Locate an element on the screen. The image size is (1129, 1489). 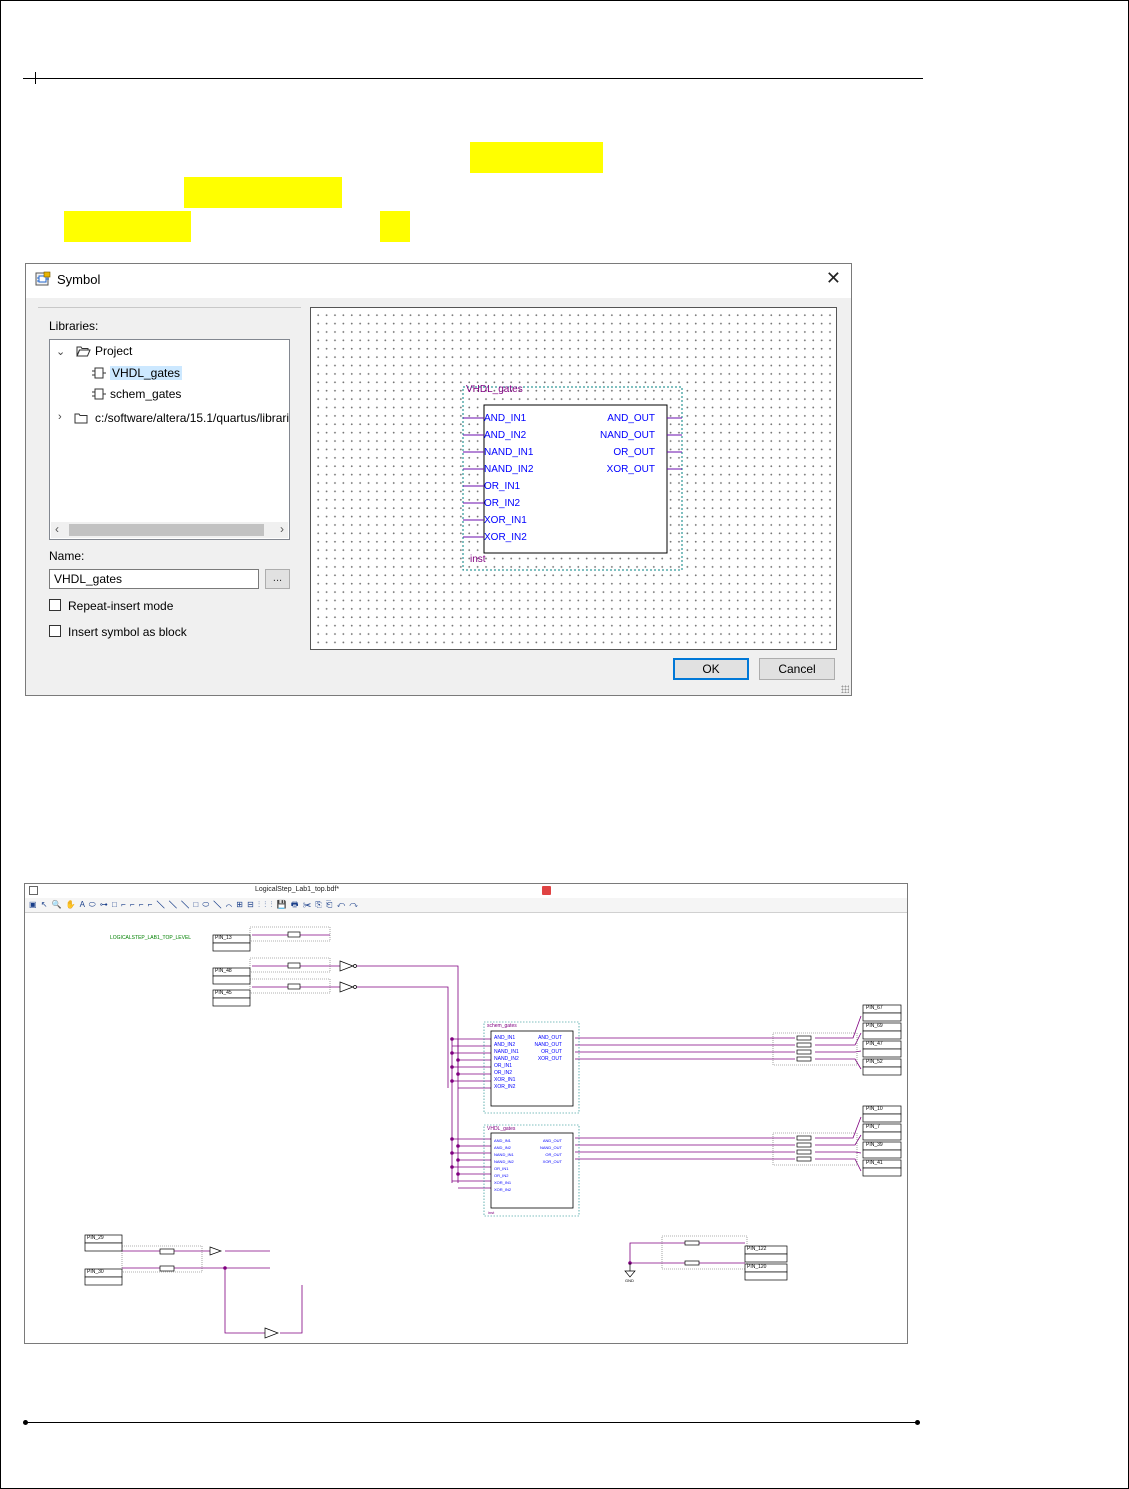
schematic-app-icon is located at coordinates (33, 890).